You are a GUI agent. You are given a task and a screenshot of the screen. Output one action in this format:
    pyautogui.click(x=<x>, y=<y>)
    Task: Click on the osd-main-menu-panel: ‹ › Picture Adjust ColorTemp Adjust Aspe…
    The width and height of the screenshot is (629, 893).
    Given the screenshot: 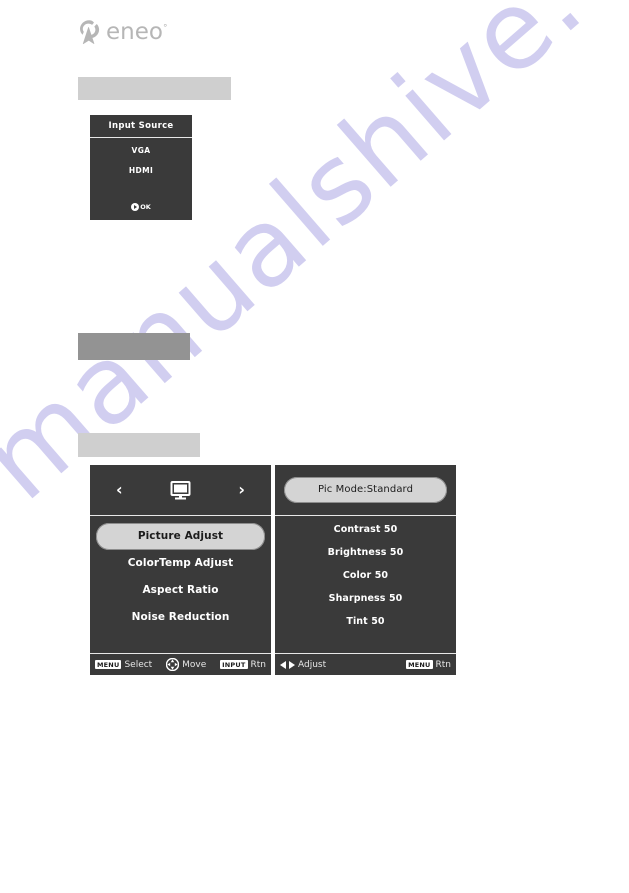 What is the action you would take?
    pyautogui.click(x=180, y=570)
    